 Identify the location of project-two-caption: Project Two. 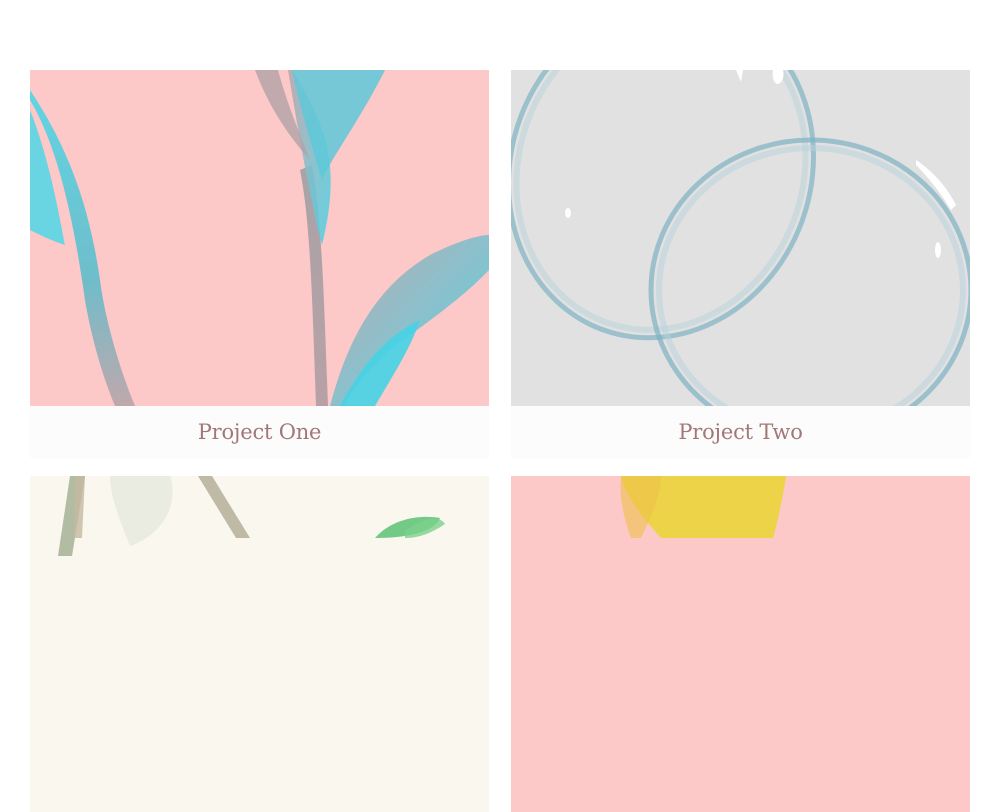
(740, 432).